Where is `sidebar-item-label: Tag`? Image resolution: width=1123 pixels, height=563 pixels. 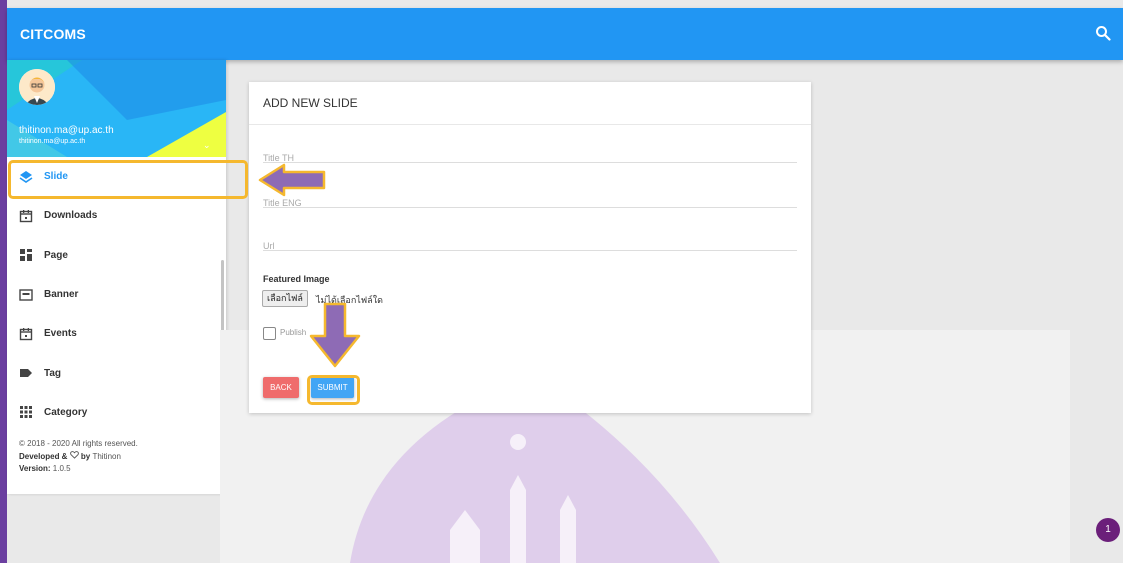 sidebar-item-label: Tag is located at coordinates (53, 373).